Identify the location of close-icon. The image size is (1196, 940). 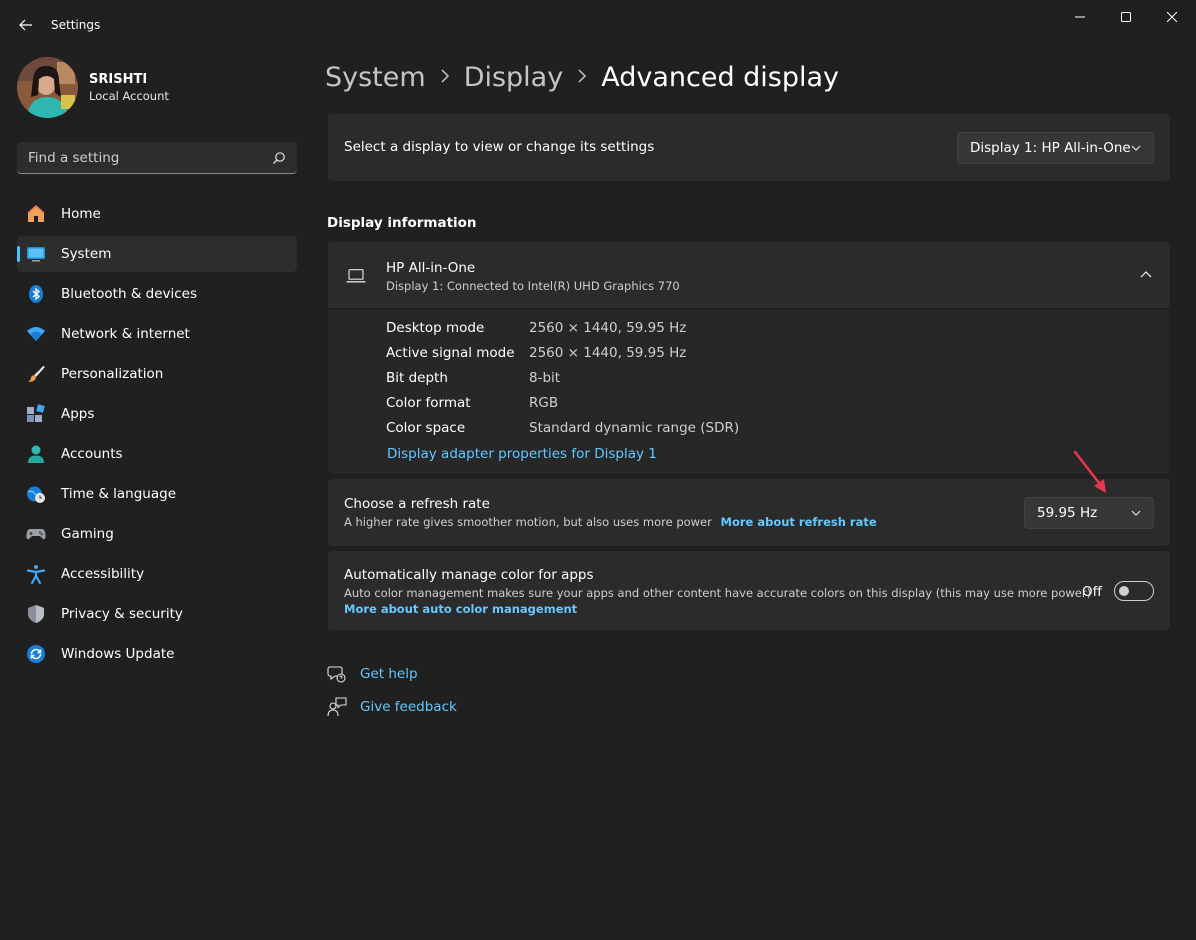
(1172, 17).